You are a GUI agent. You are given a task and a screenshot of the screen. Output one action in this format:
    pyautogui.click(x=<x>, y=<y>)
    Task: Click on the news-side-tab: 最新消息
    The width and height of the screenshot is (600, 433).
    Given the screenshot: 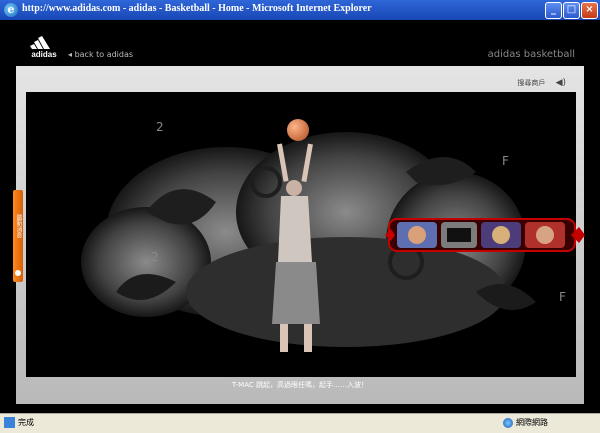 What is the action you would take?
    pyautogui.click(x=18, y=236)
    